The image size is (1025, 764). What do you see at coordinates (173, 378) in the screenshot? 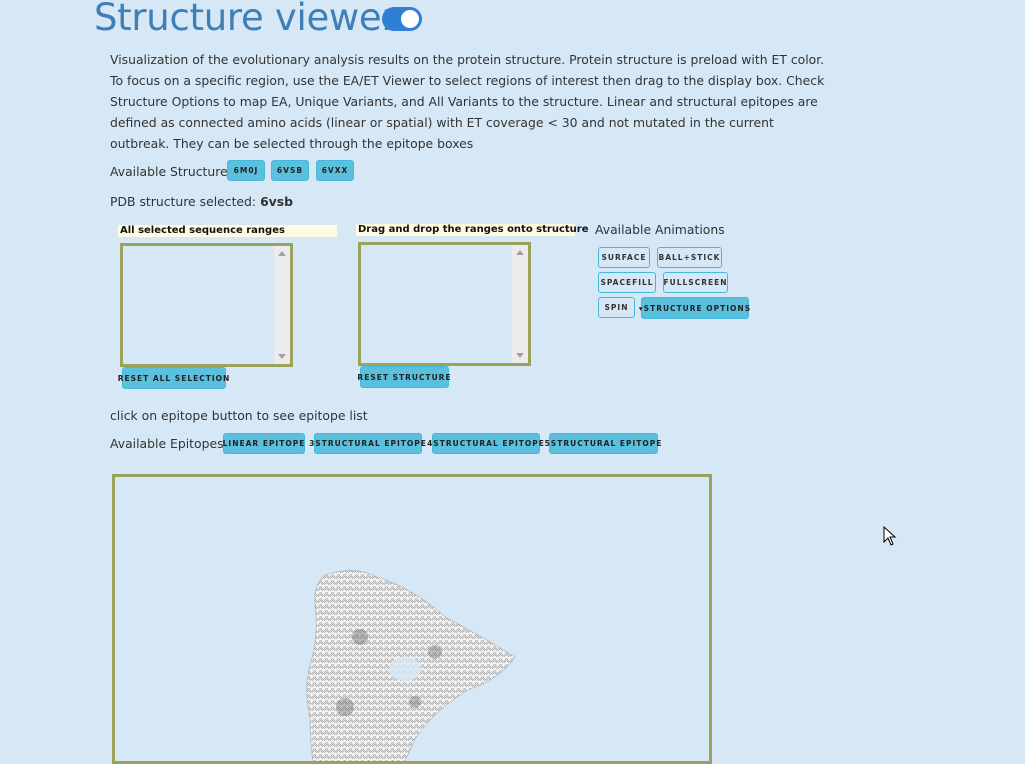
I see `reset-all-selection-button: RESET ALL SELECTION` at bounding box center [173, 378].